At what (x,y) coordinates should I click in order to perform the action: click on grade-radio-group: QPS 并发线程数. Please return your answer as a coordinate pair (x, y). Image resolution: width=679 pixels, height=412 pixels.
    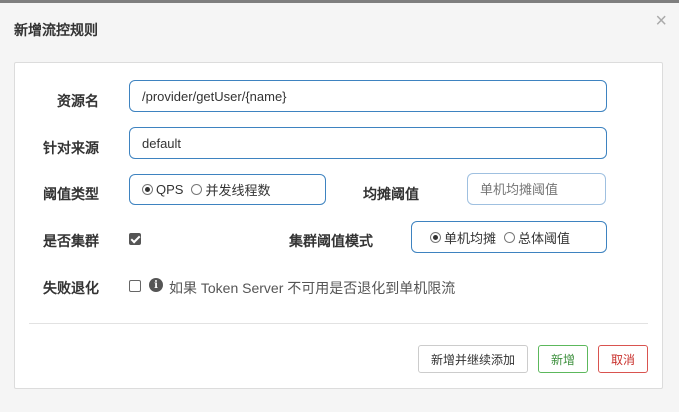
    Looking at the image, I should click on (227, 189).